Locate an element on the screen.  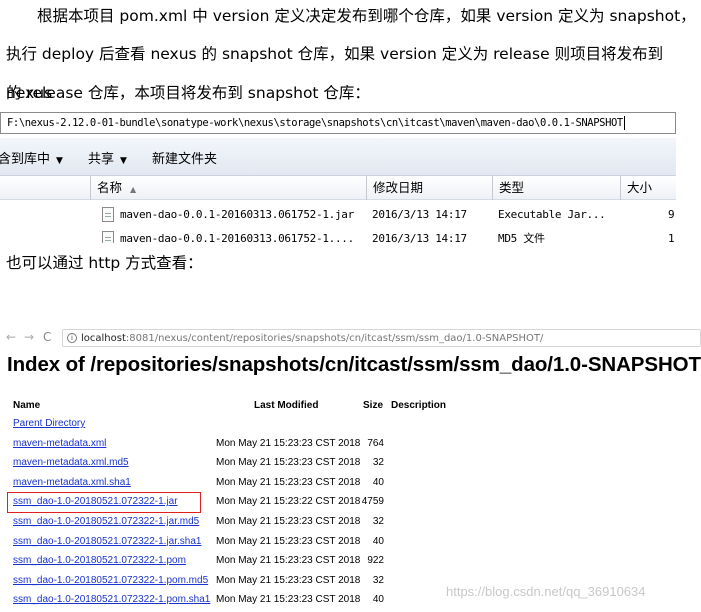
file-link: maven-metadata.xml.sha1 is located at coordinates (72, 483).